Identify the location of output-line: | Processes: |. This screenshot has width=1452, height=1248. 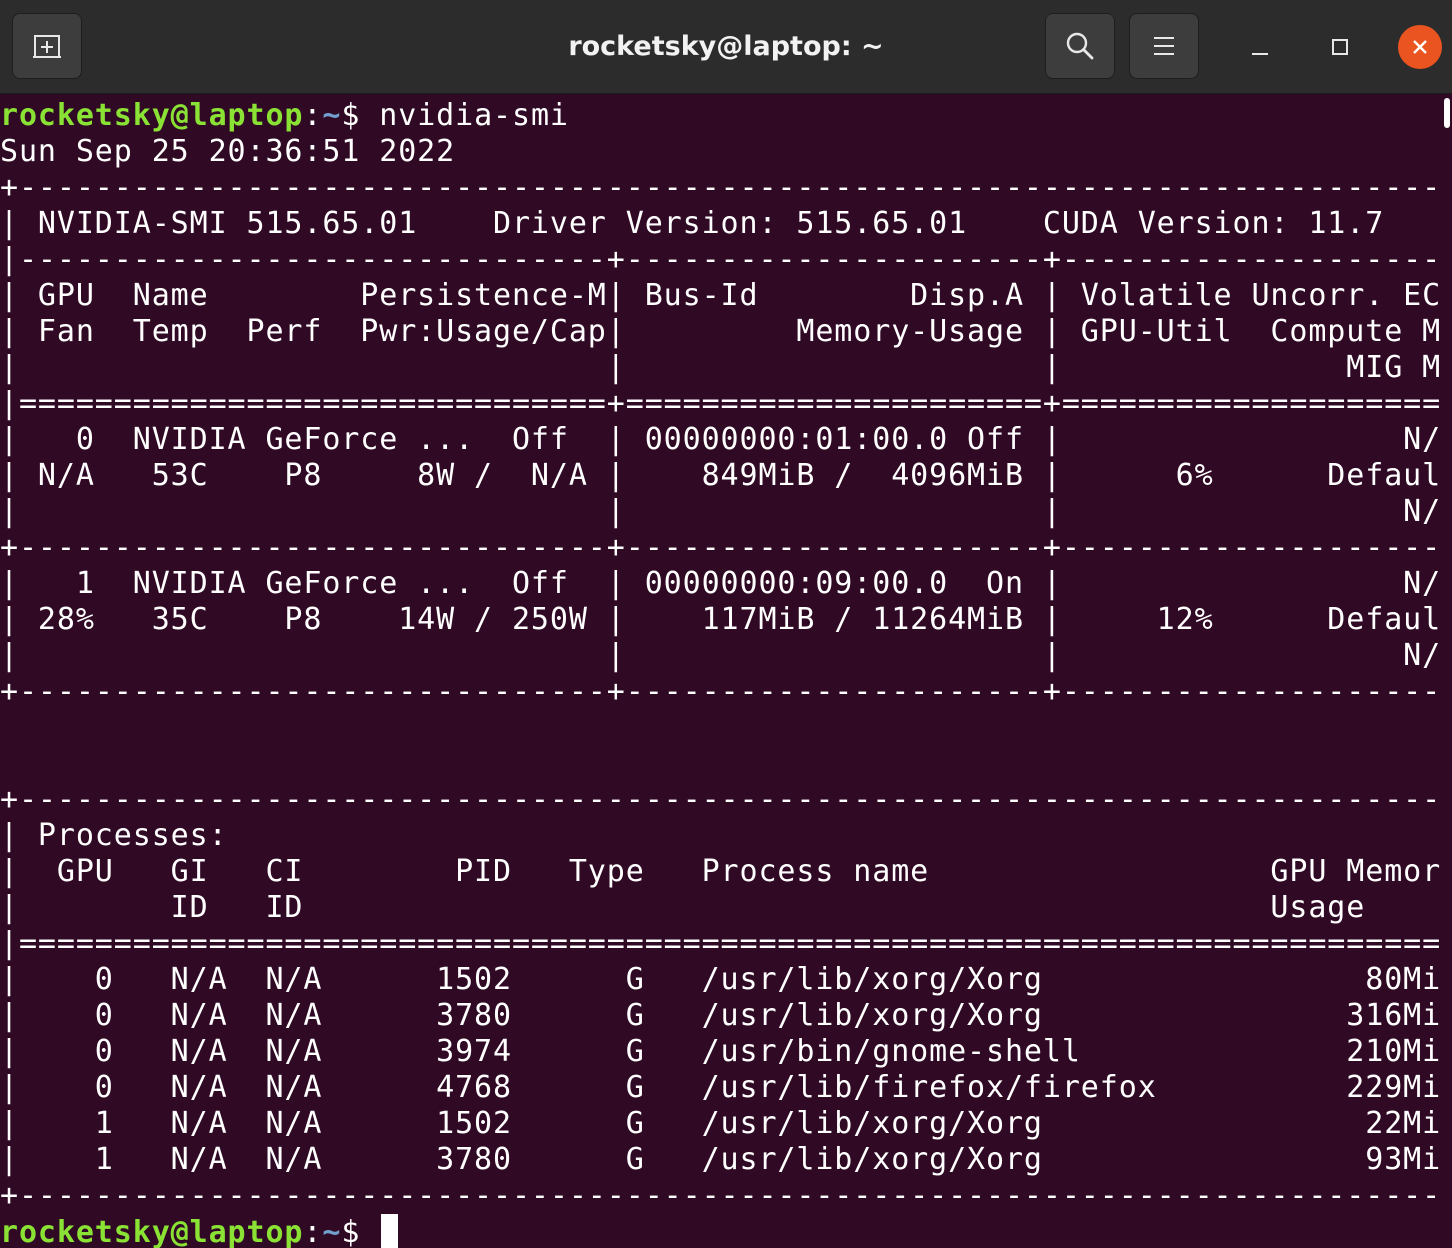
(720, 835).